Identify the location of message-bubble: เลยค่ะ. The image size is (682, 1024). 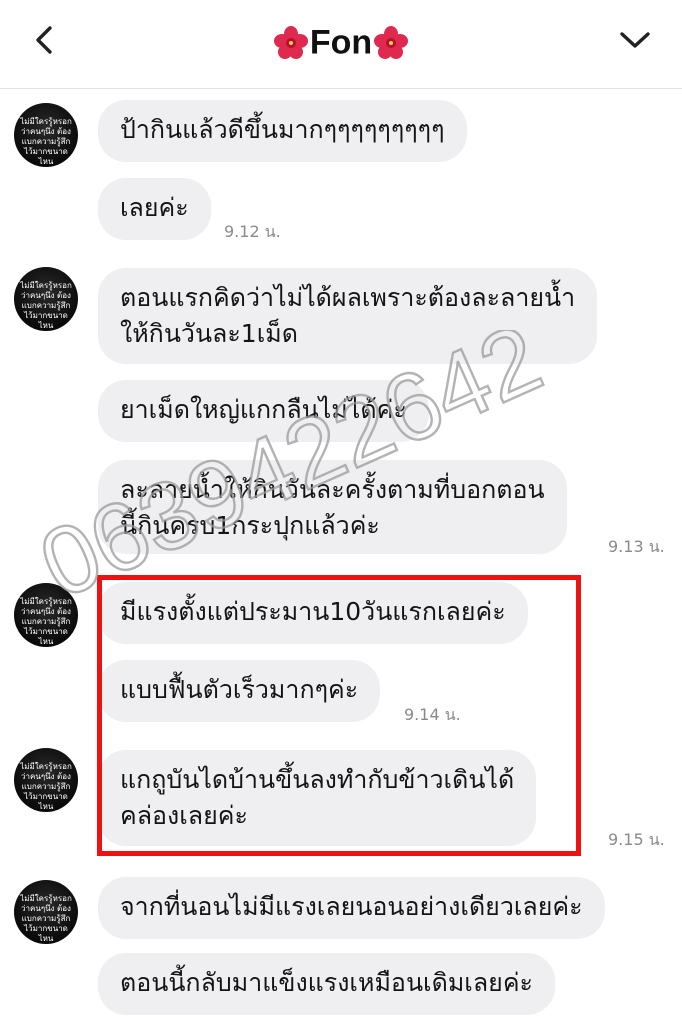
(154, 209).